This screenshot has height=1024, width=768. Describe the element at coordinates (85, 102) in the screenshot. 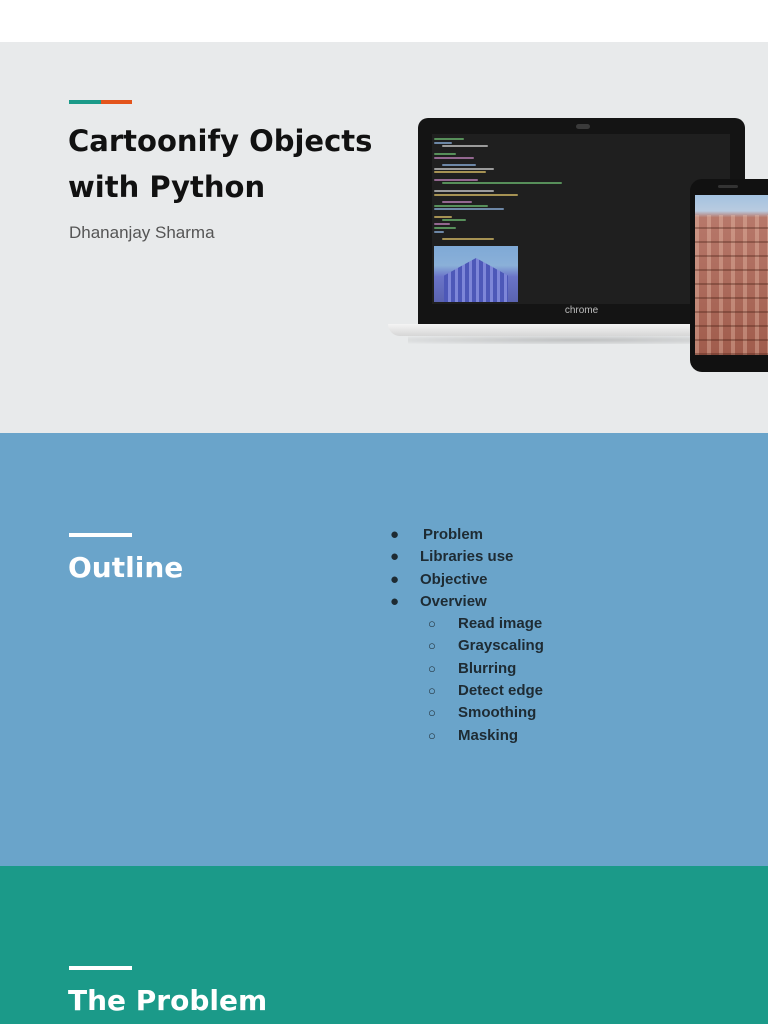

I see `accent-teal-segment` at that location.